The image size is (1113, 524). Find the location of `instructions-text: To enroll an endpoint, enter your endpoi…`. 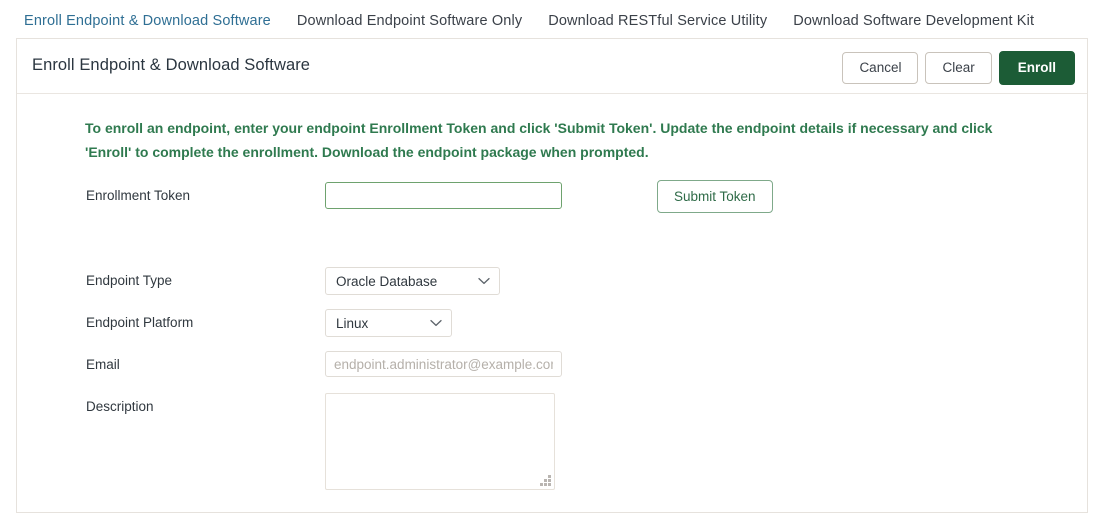

instructions-text: To enroll an endpoint, enter your endpoi… is located at coordinates (539, 140).